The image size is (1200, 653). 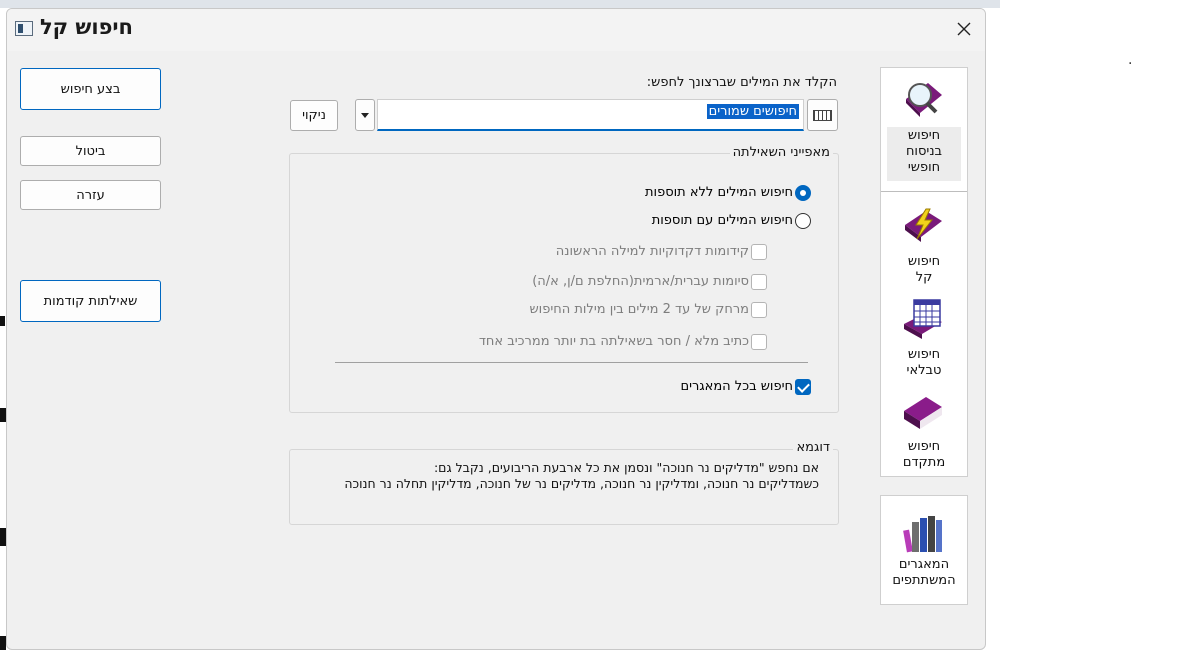 What do you see at coordinates (752, 111) in the screenshot?
I see `search-input-value: חיפושים שמורים` at bounding box center [752, 111].